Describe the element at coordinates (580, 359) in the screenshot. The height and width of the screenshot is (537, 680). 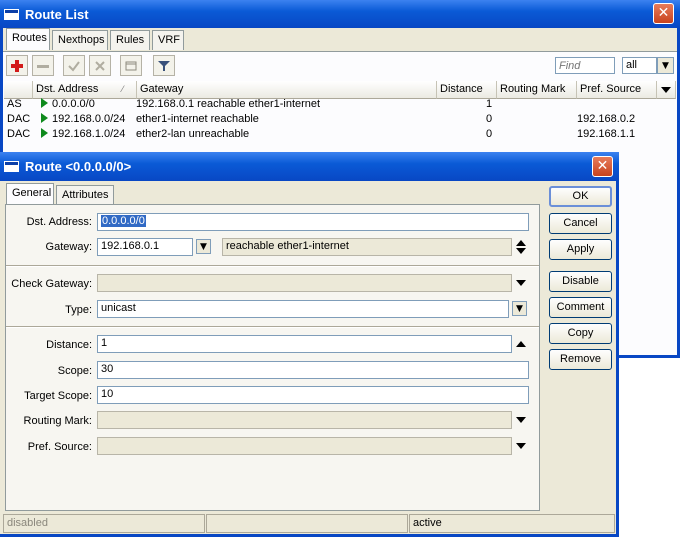
I see `remove-button: Remove` at that location.